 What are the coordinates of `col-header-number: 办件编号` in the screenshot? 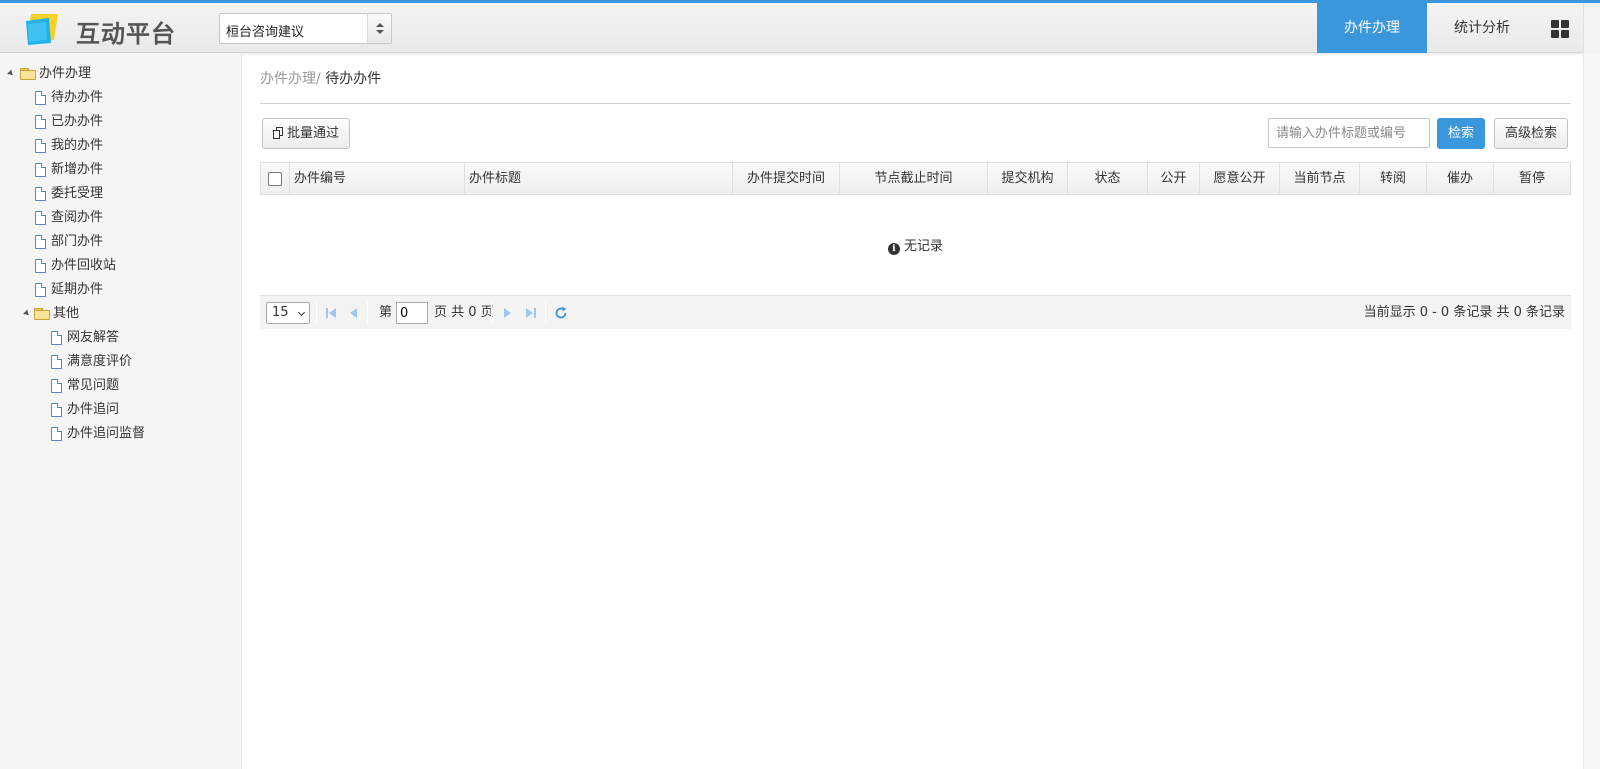 It's located at (377, 178).